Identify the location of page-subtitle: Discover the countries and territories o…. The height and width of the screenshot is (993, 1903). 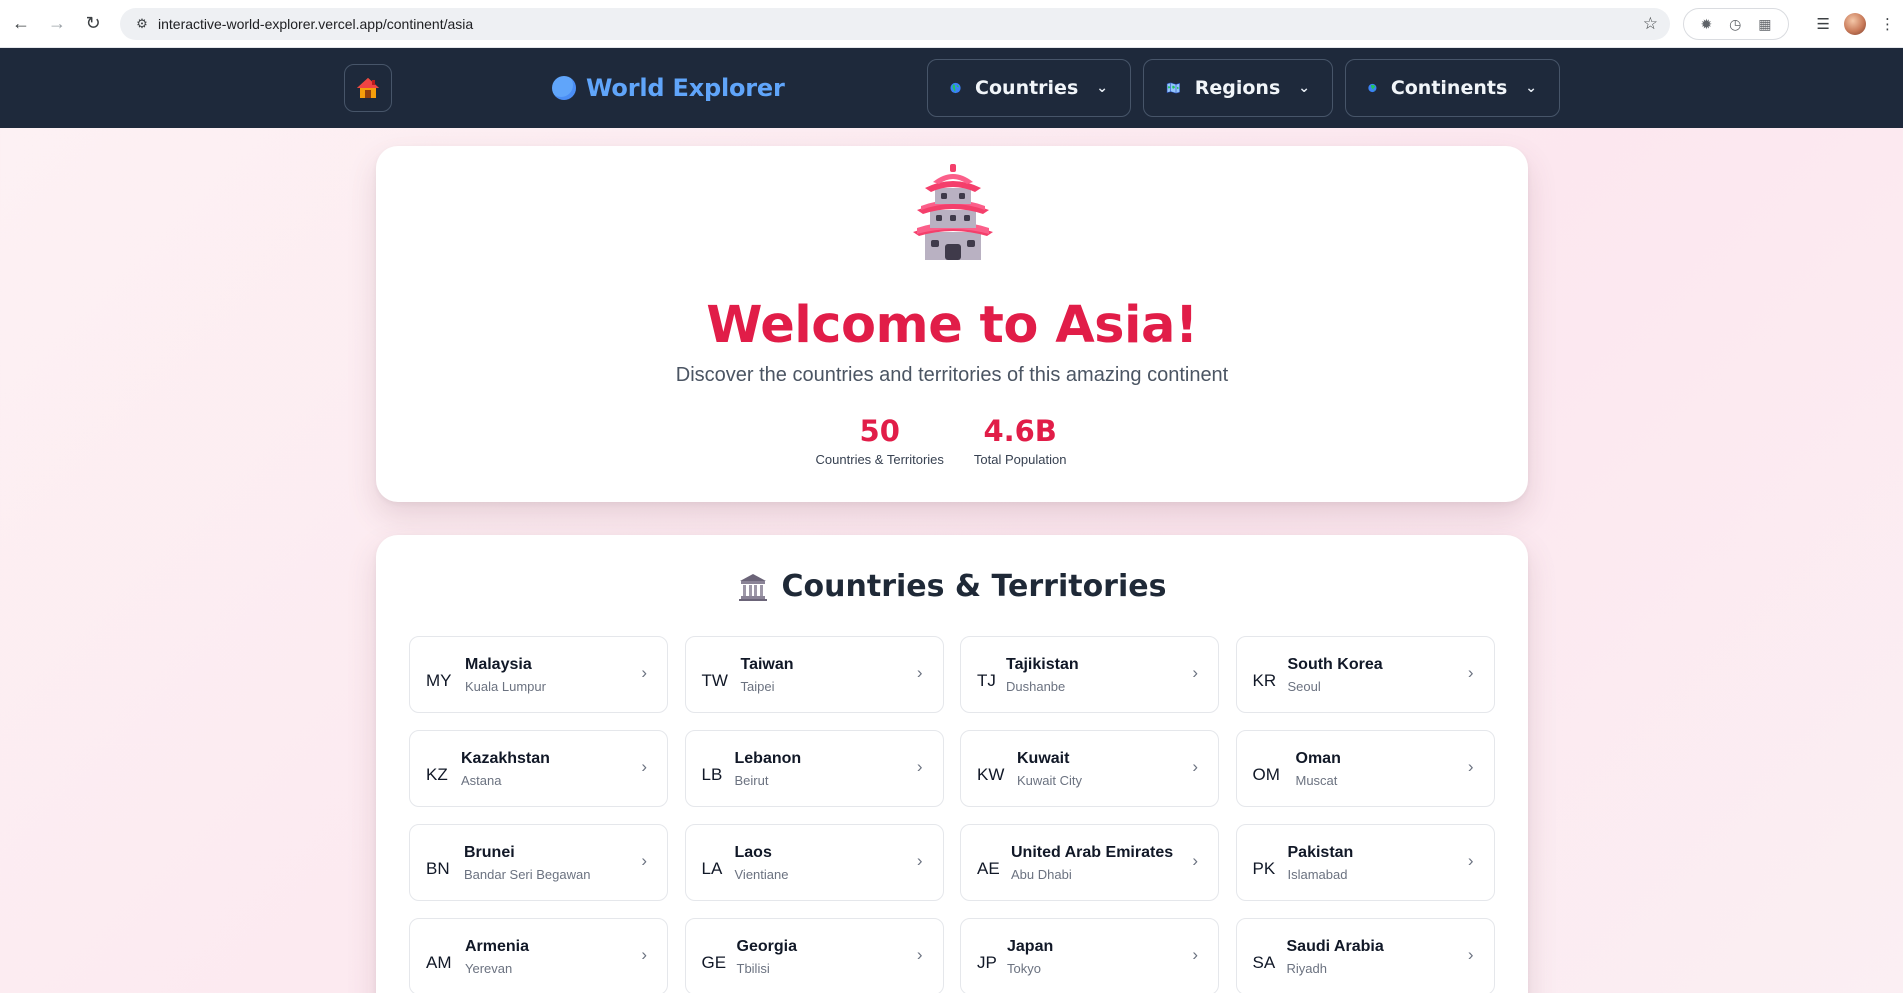
(952, 375).